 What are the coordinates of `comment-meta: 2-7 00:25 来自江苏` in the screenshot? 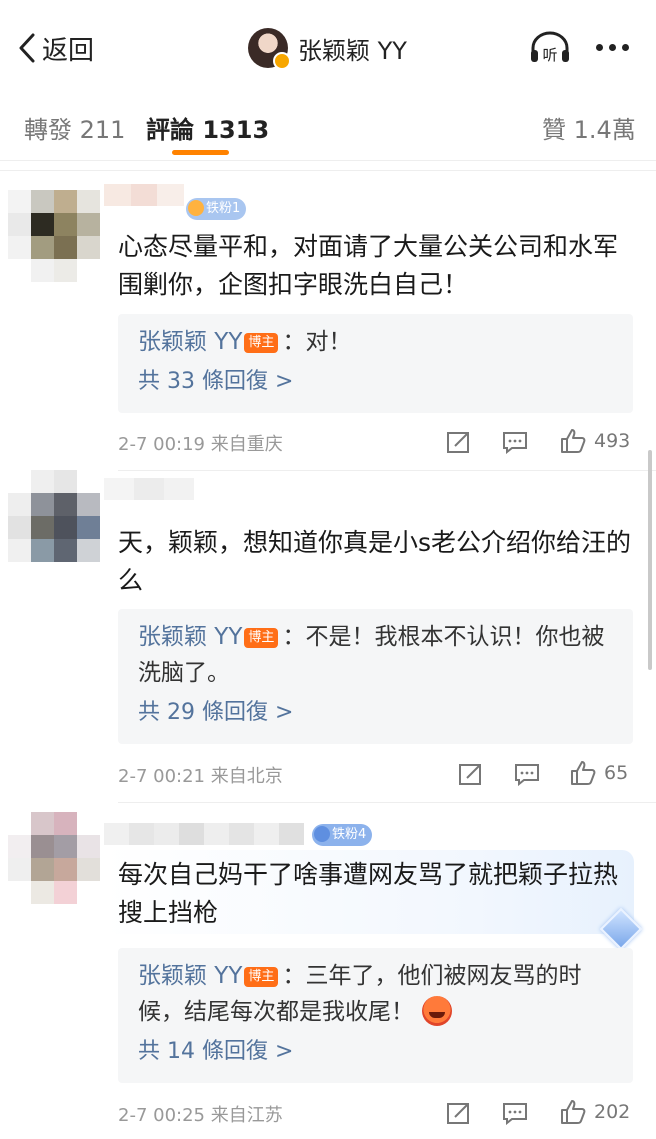 It's located at (200, 1115).